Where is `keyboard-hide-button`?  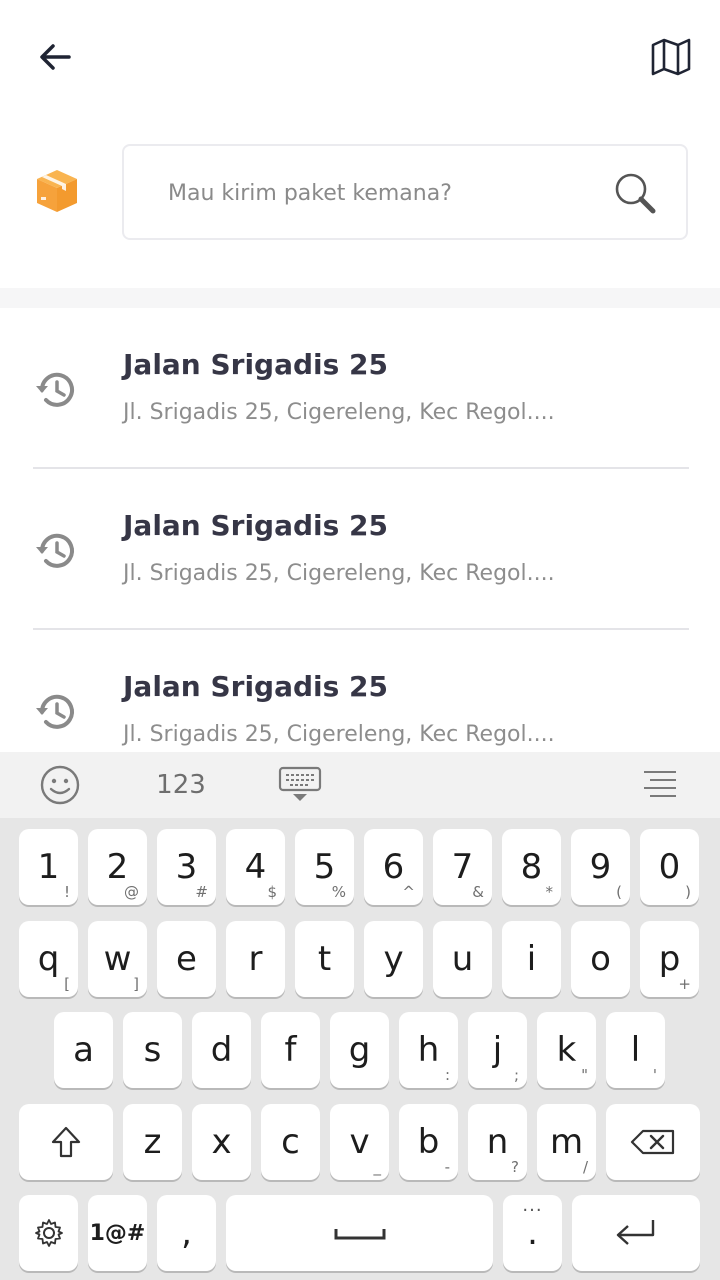 keyboard-hide-button is located at coordinates (300, 785).